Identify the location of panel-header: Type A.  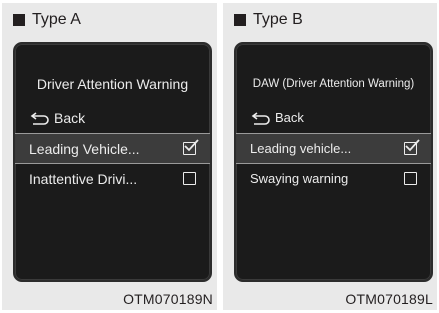
(47, 20).